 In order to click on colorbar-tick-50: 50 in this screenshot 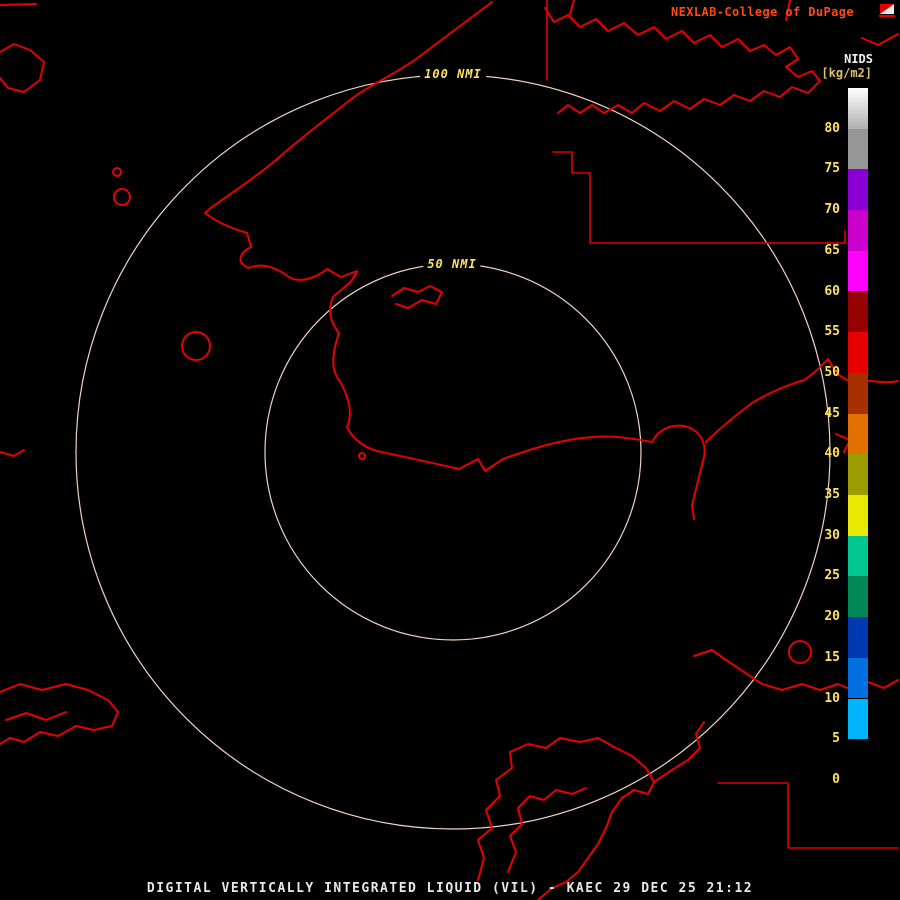, I will do `click(832, 372)`.